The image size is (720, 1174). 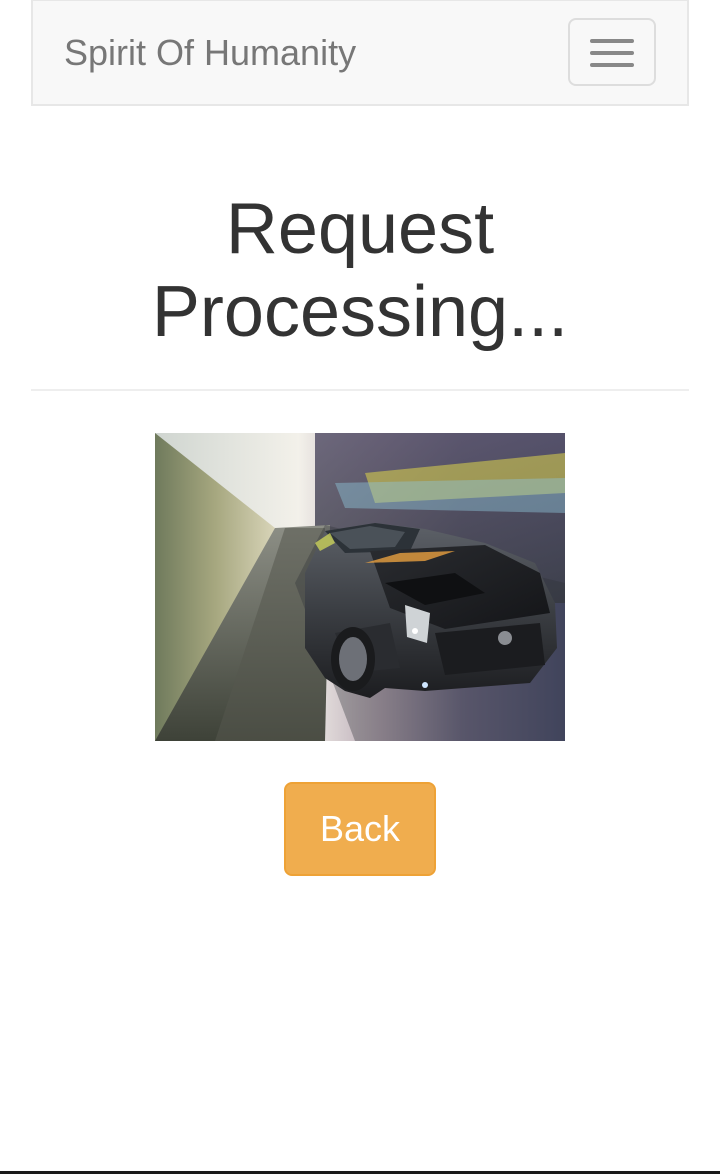 What do you see at coordinates (360, 829) in the screenshot?
I see `back-button: Back` at bounding box center [360, 829].